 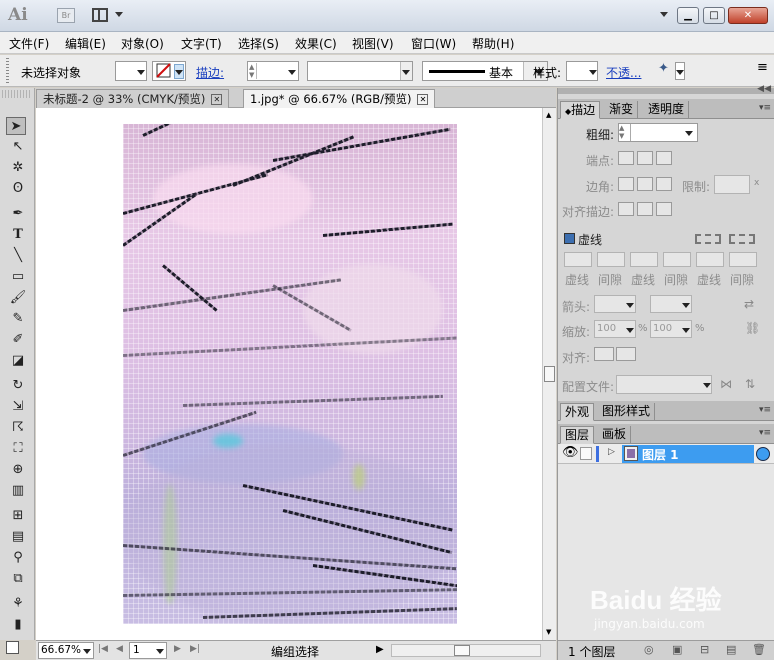 I want to click on free-transform-tool-icon: ⛶, so click(x=18, y=449).